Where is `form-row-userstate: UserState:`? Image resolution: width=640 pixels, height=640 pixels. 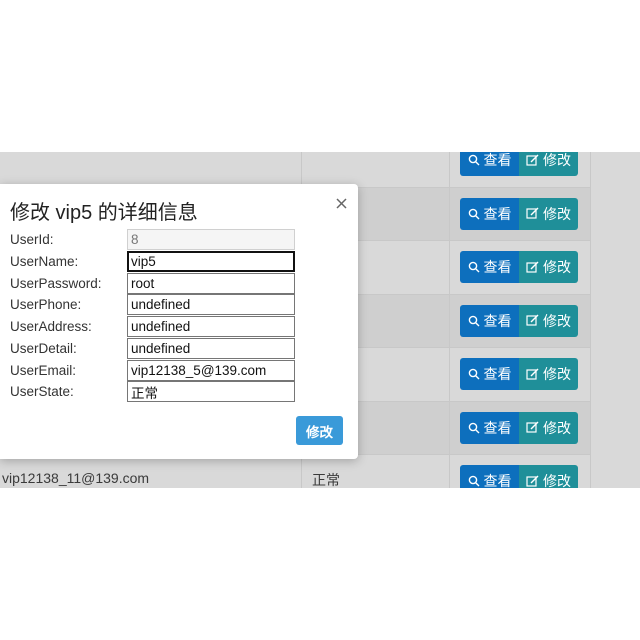
form-row-userstate: UserState: is located at coordinates (155, 391).